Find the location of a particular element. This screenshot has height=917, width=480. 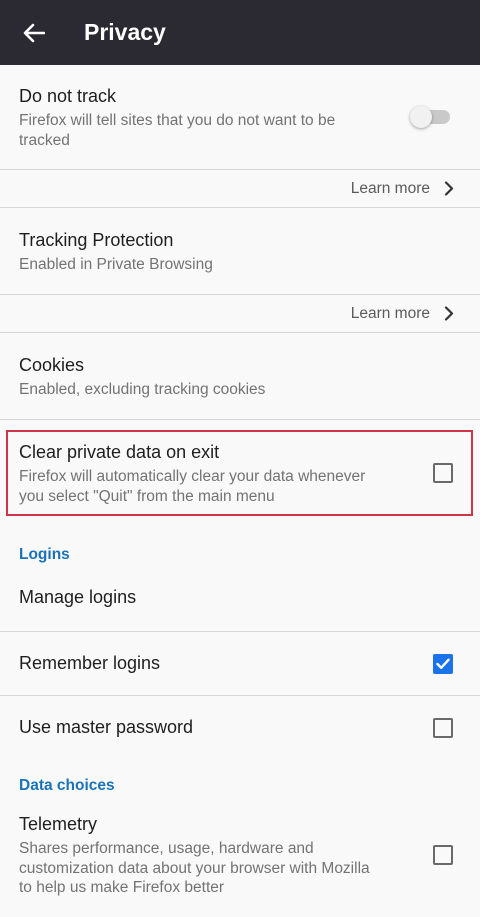

manage-logins-title: Manage logins is located at coordinates (78, 597).